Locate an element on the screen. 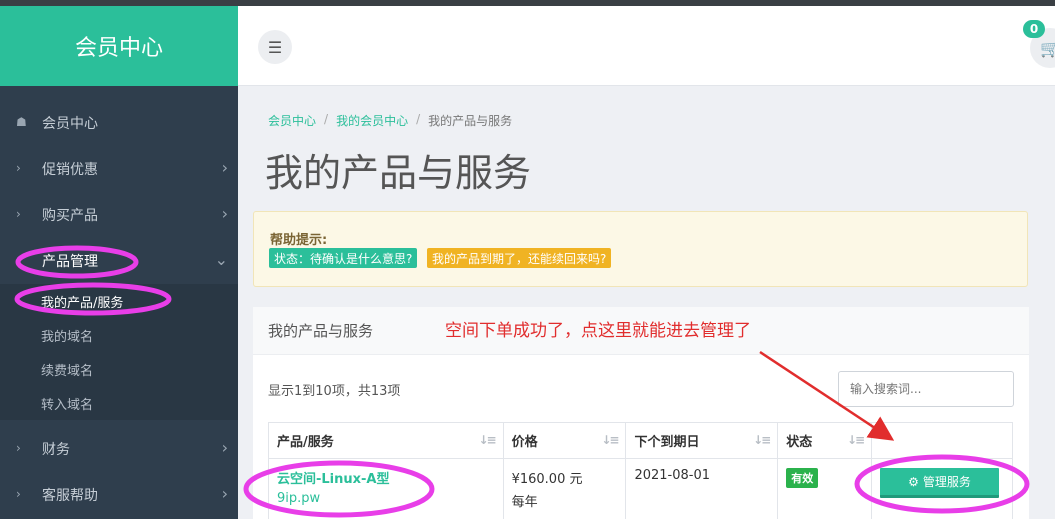  sidebar-logo: 会员中心 is located at coordinates (119, 46).